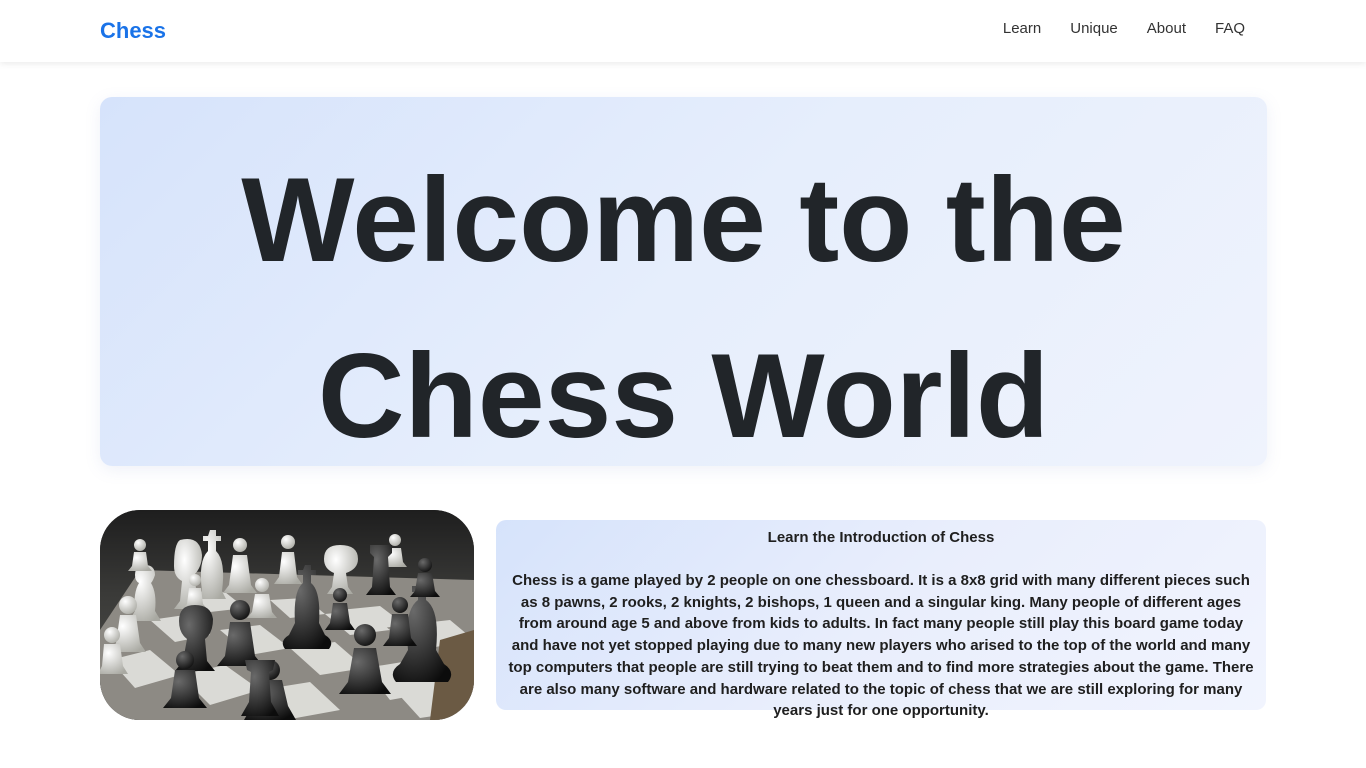 Image resolution: width=1366 pixels, height=768 pixels. What do you see at coordinates (881, 537) in the screenshot?
I see `intro-title: Learn the Introduction of Chess` at bounding box center [881, 537].